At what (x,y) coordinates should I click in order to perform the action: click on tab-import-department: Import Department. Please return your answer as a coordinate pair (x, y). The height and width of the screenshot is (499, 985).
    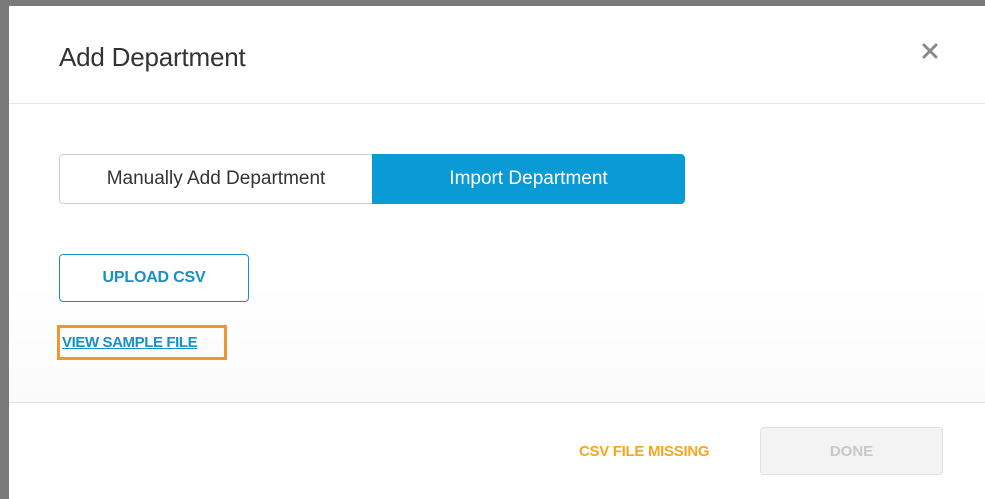
    Looking at the image, I should click on (528, 179).